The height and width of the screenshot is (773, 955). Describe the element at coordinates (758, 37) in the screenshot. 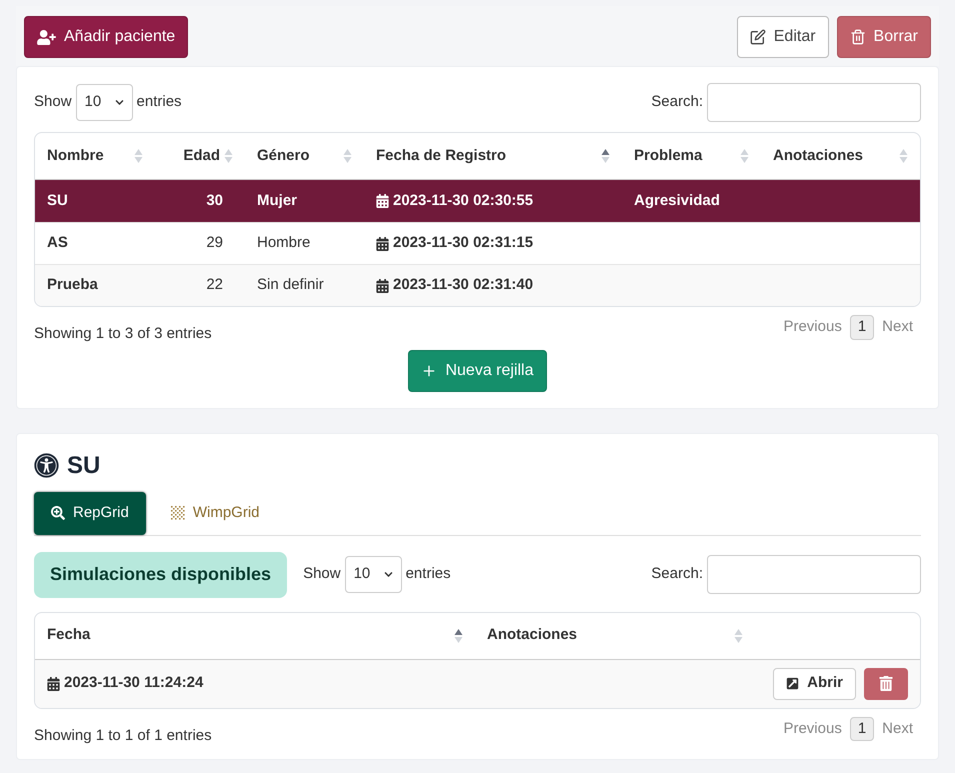

I see `edit-icon` at that location.